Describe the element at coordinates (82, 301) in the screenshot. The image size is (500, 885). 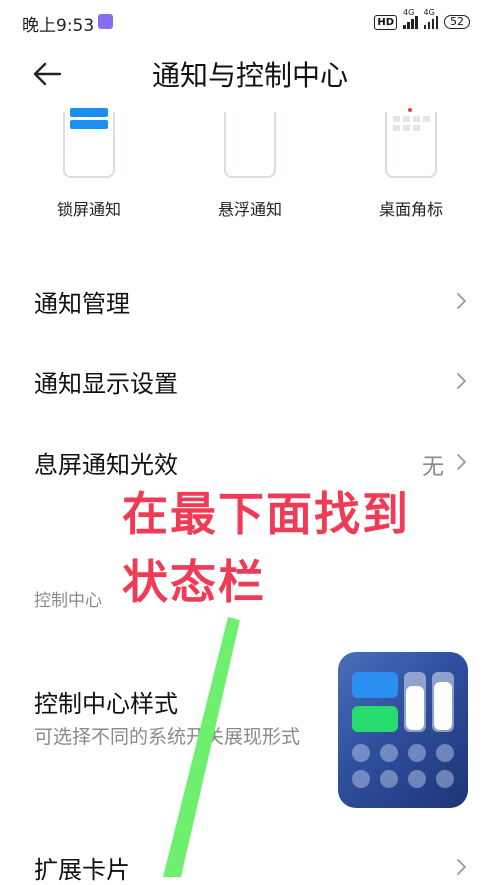
I see `notification-management-item: 通知管理` at that location.